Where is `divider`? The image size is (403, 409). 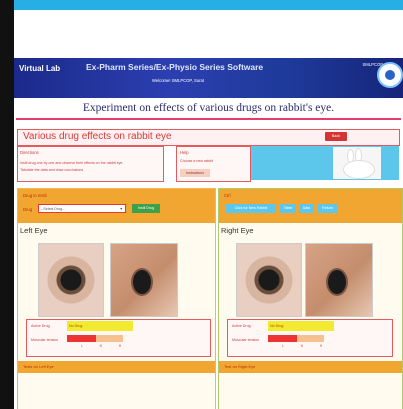
divider is located at coordinates (208, 119).